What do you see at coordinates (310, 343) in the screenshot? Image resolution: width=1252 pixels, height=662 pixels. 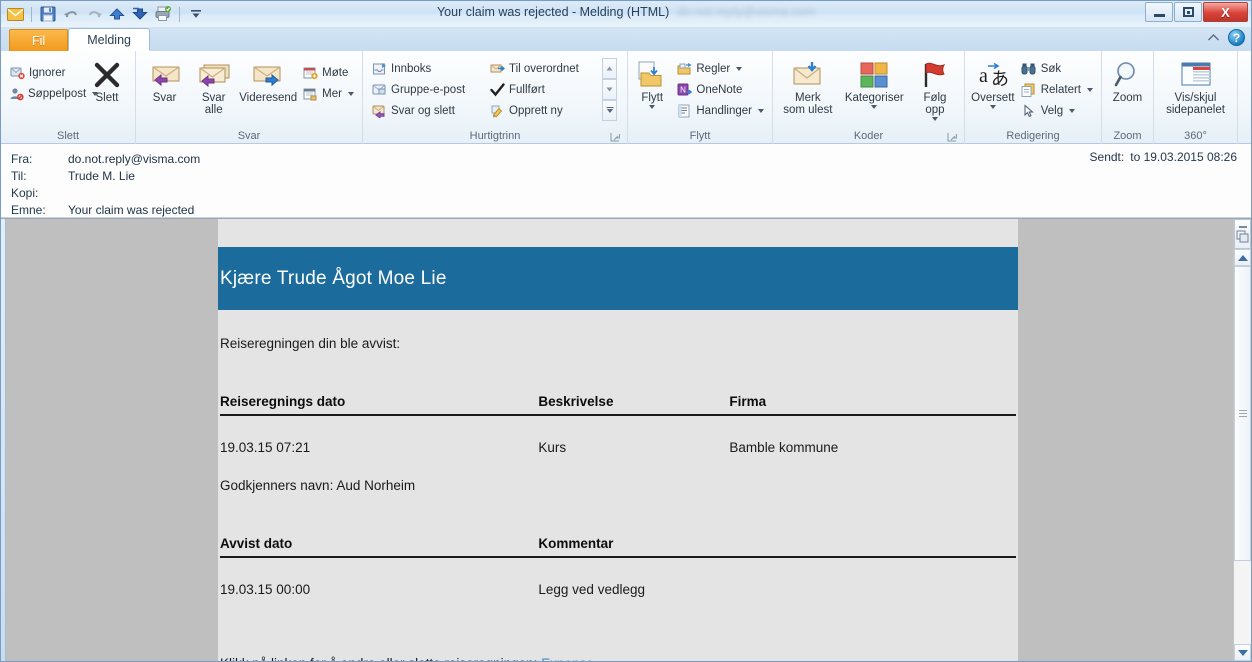 I see `email-intro: Reiseregningen din ble avvist:` at bounding box center [310, 343].